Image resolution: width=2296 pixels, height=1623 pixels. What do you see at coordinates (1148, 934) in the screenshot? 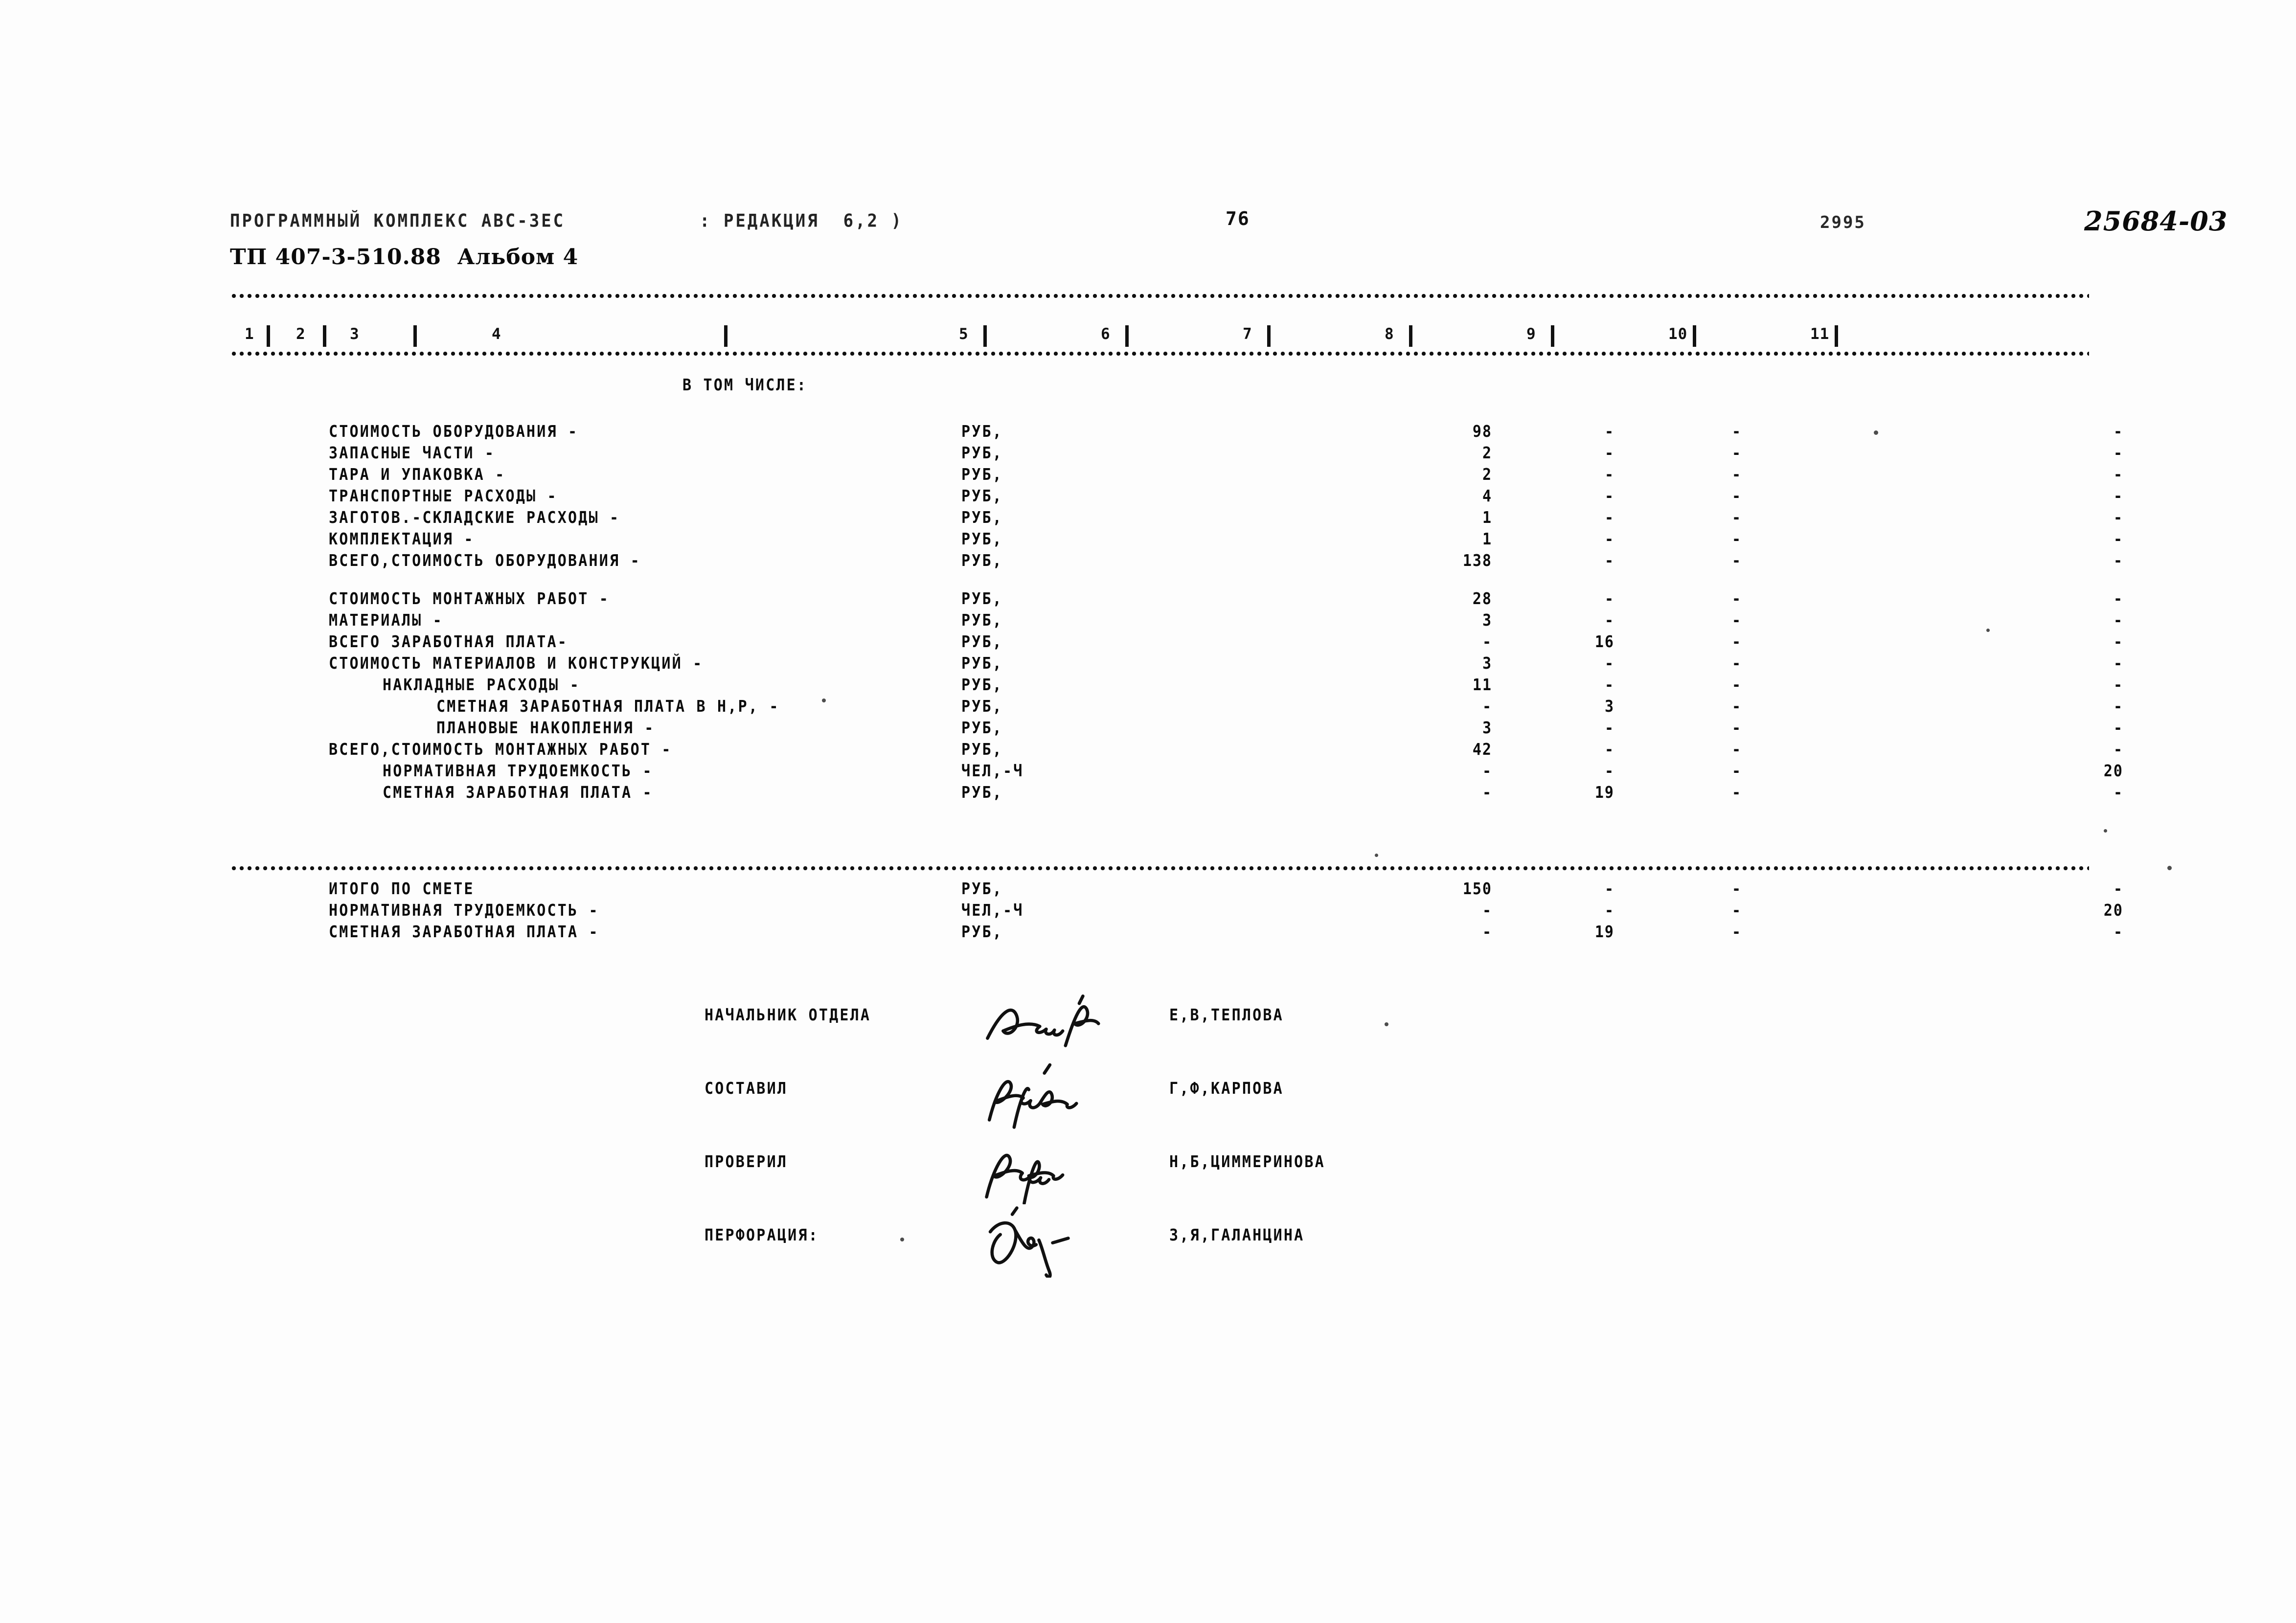
I see `table-row: СМЕТНАЯ ЗАРАБОТНАЯ ПЛАТА - РУБ, - 19 - -` at bounding box center [1148, 934].